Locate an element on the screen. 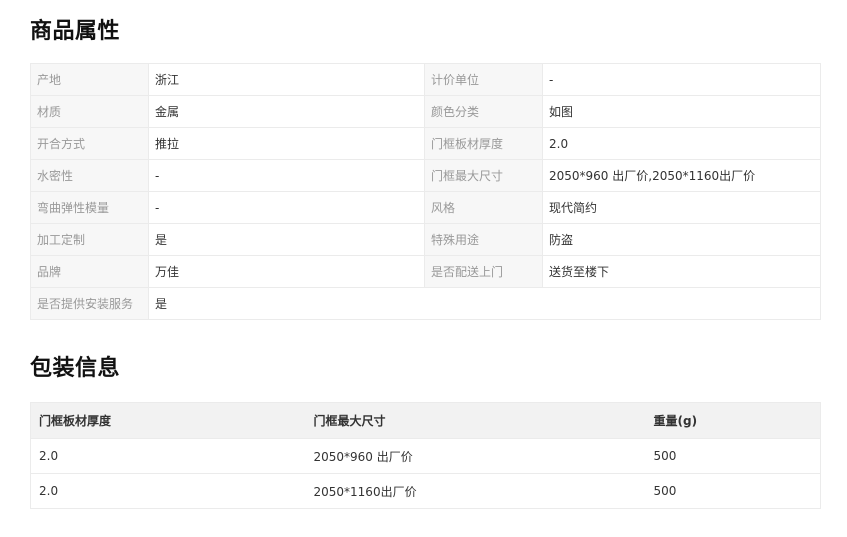 This screenshot has height=537, width=847. attribute-label: 门框板材厚度 is located at coordinates (483, 143).